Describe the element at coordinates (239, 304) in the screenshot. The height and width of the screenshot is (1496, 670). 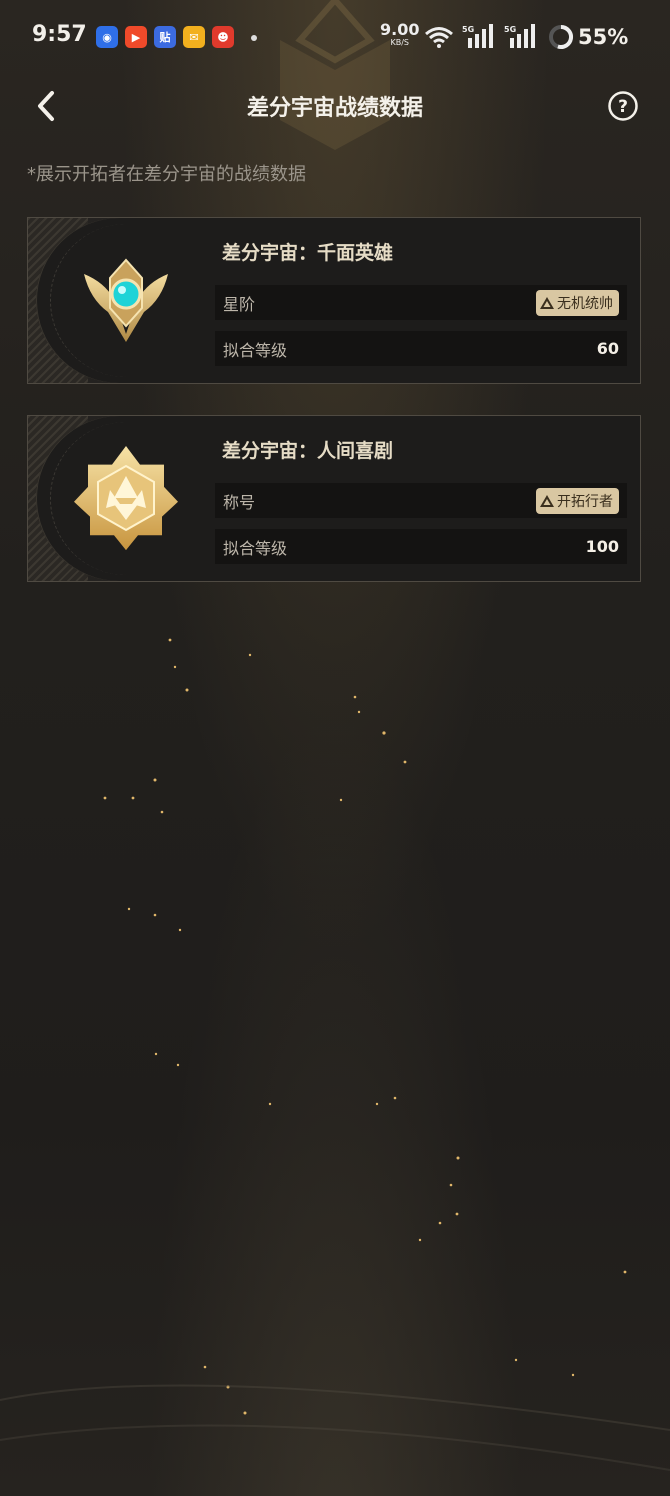
I see `row-label: 星阶` at that location.